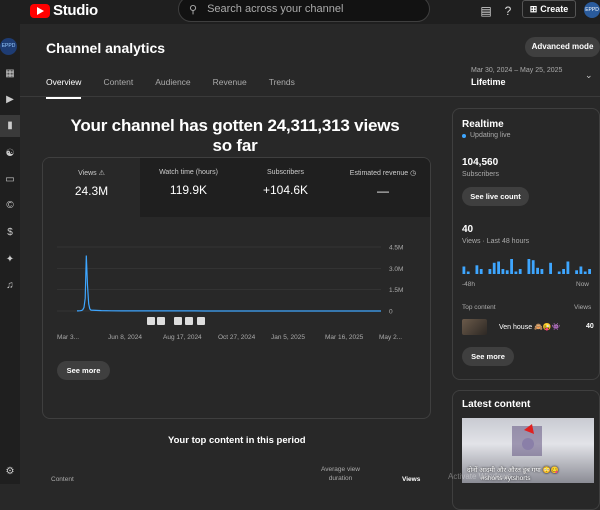 This screenshot has height=510, width=600. Describe the element at coordinates (554, 9) in the screenshot. I see `create-label: Create` at that location.